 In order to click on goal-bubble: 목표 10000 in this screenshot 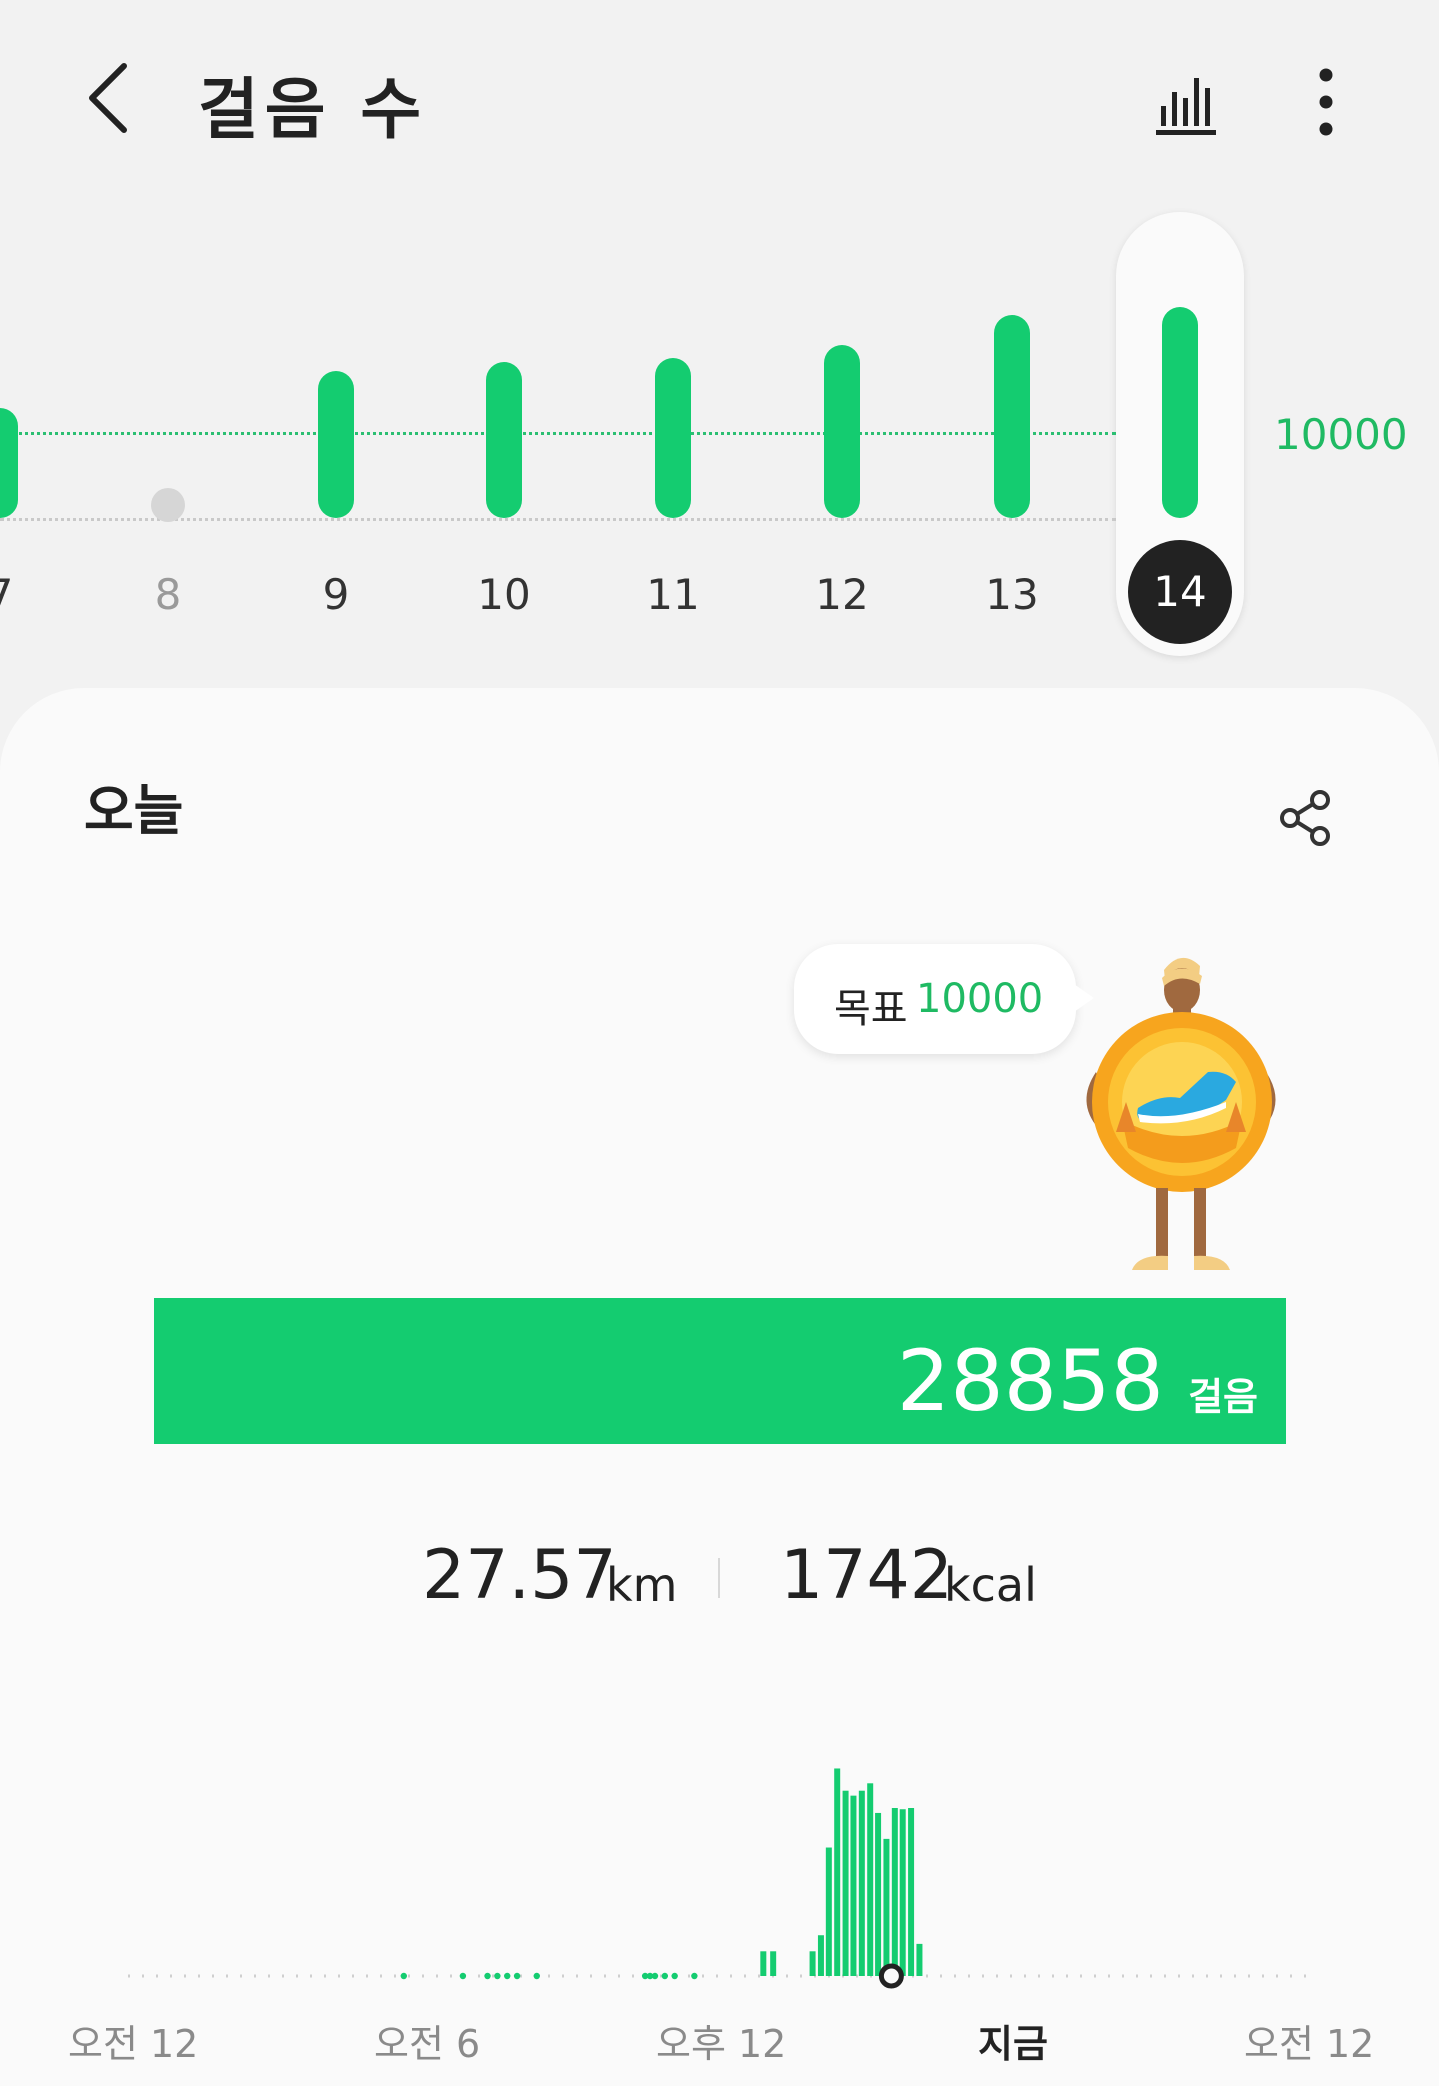, I will do `click(935, 999)`.